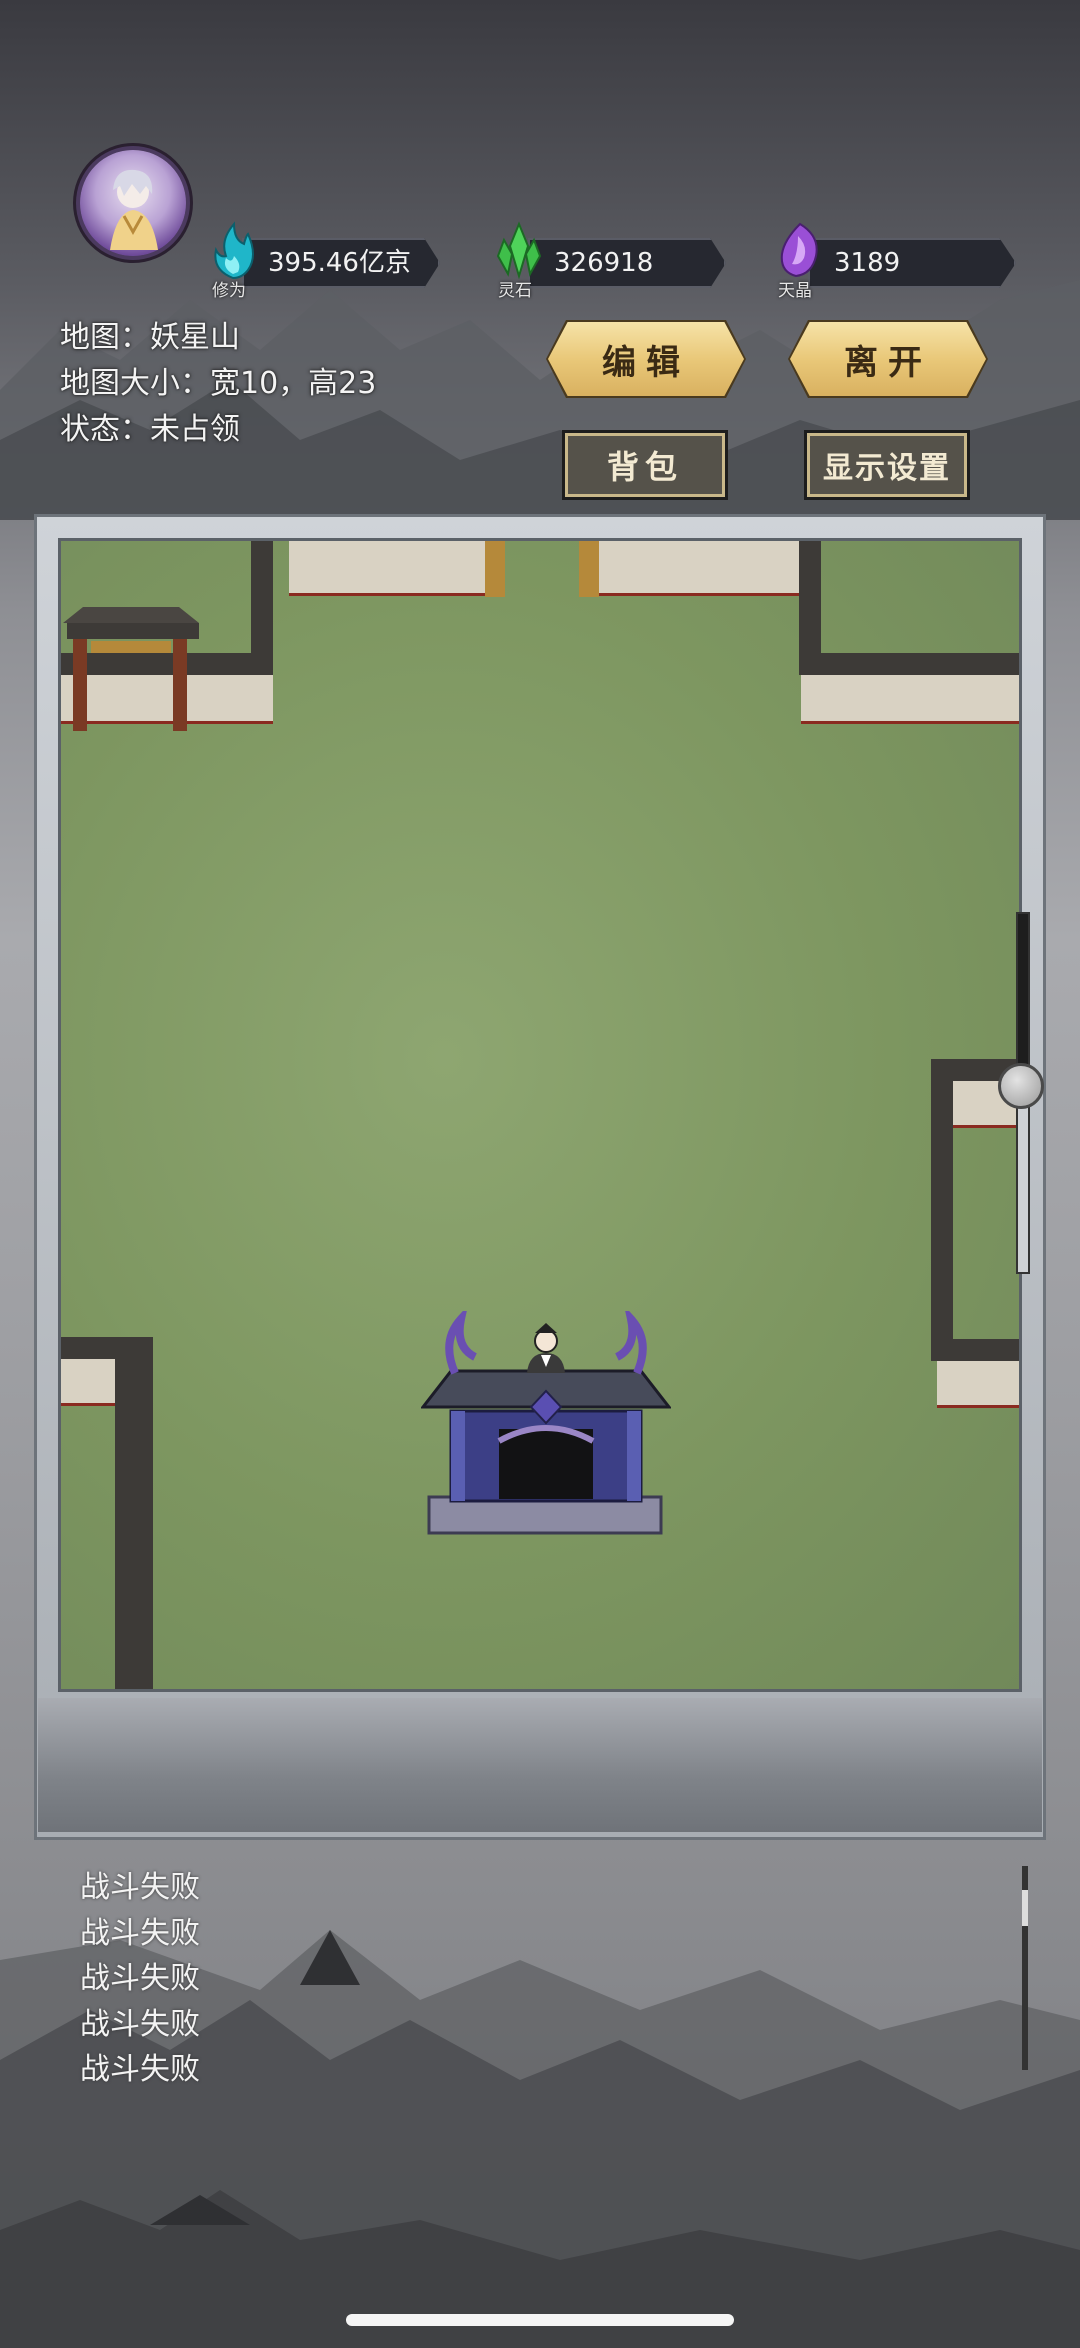 The image size is (1080, 2348). I want to click on cultivation-flame-icon, so click(234, 250).